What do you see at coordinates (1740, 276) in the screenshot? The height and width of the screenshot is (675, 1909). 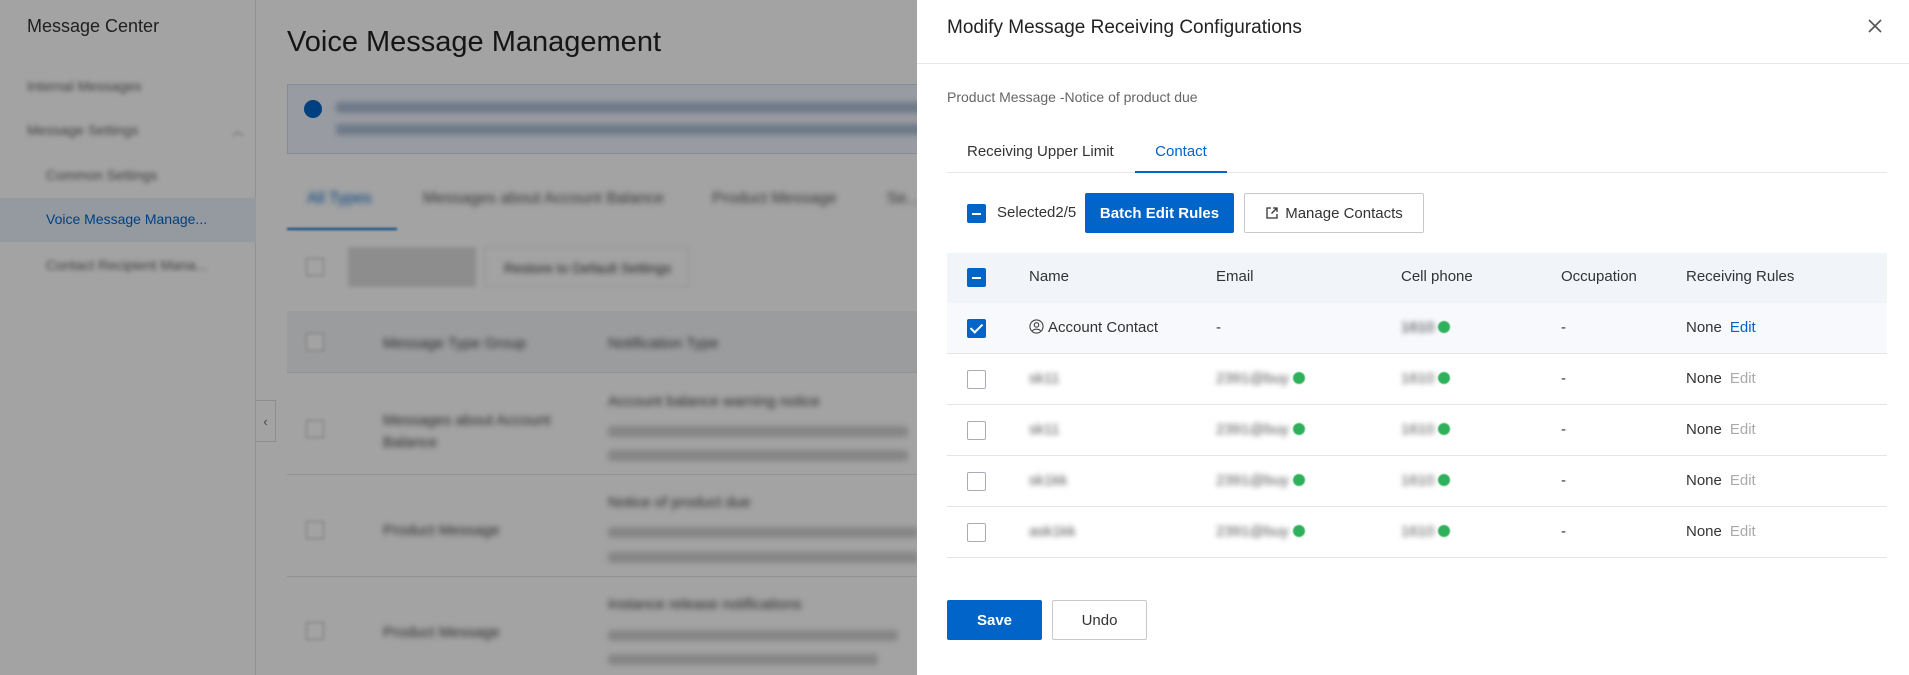 I see `column-header-receiving-rules: Receiving Rules` at bounding box center [1740, 276].